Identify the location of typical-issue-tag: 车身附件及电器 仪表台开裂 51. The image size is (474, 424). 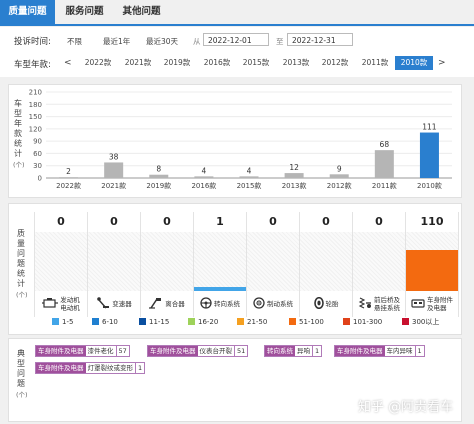
(198, 351).